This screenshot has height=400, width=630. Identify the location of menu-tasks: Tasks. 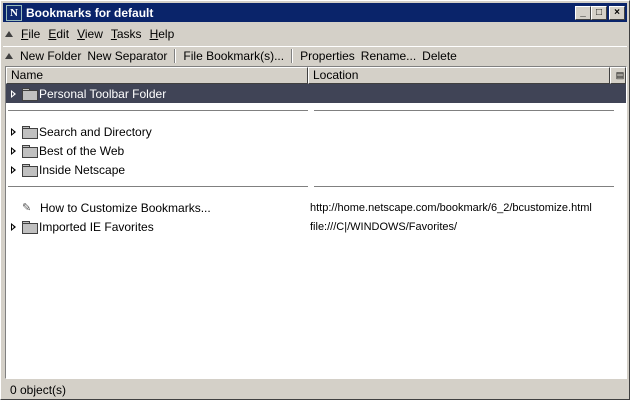
(126, 34).